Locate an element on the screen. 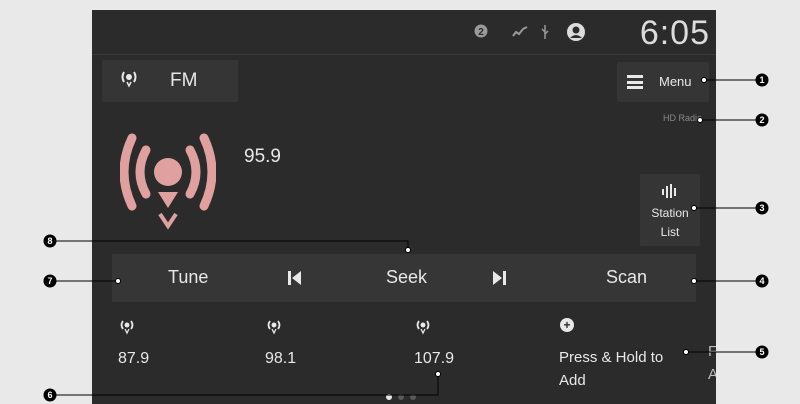 This screenshot has height=404, width=800. preset-frequency: 107.9 is located at coordinates (434, 358).